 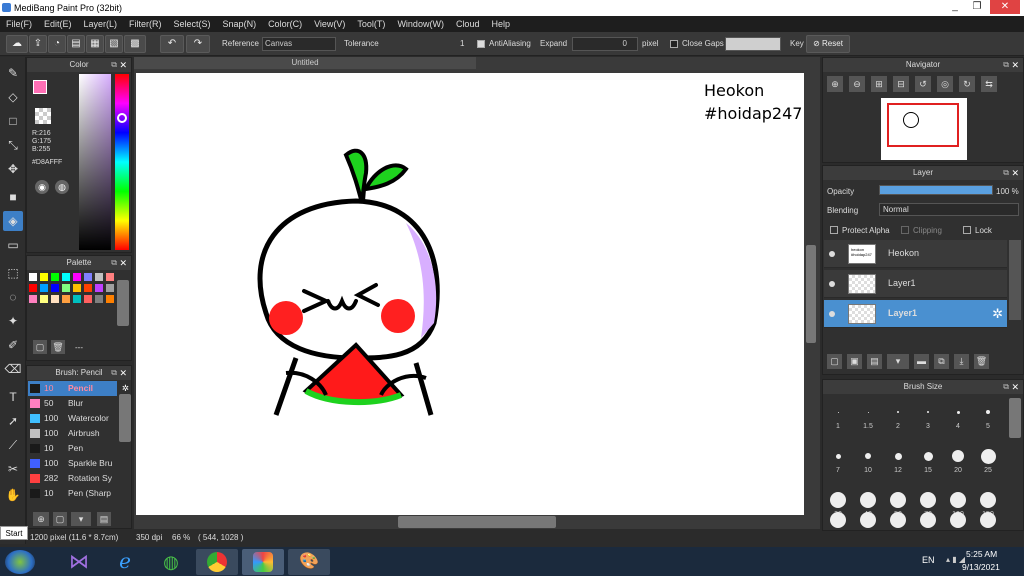 I want to click on menu-filter: Filter(R), so click(x=145, y=24).